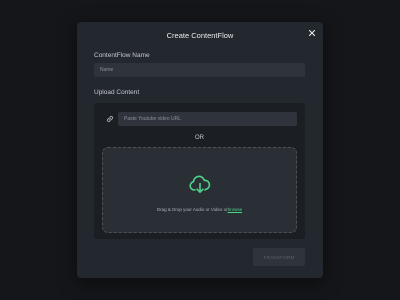 The height and width of the screenshot is (300, 400). What do you see at coordinates (117, 92) in the screenshot?
I see `upload-content-label: Upload Content` at bounding box center [117, 92].